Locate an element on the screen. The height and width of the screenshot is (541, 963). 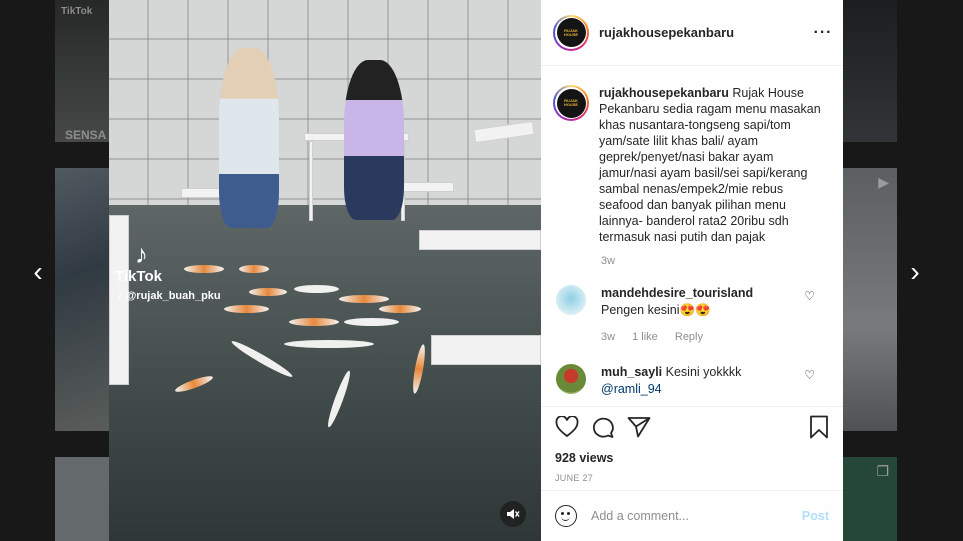
bookmark-glyph is located at coordinates (819, 427).